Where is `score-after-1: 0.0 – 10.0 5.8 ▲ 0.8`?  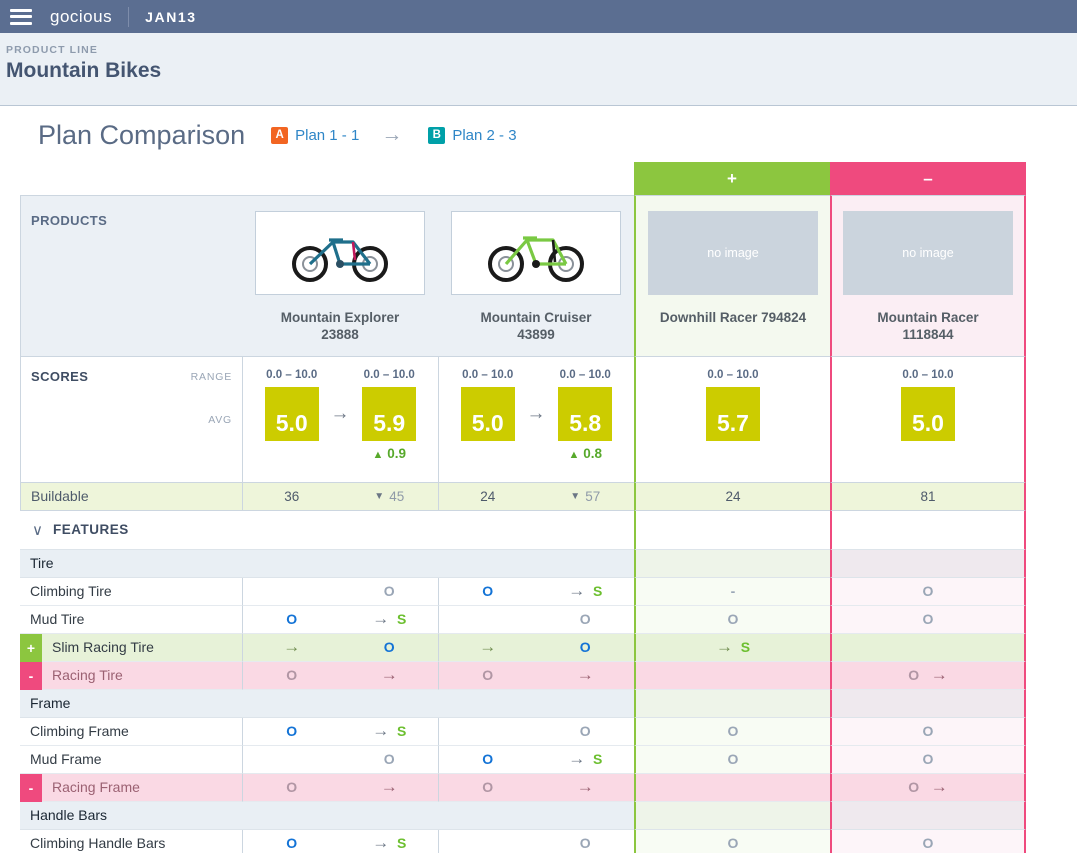 score-after-1: 0.0 – 10.0 5.8 ▲ 0.8 is located at coordinates (586, 419).